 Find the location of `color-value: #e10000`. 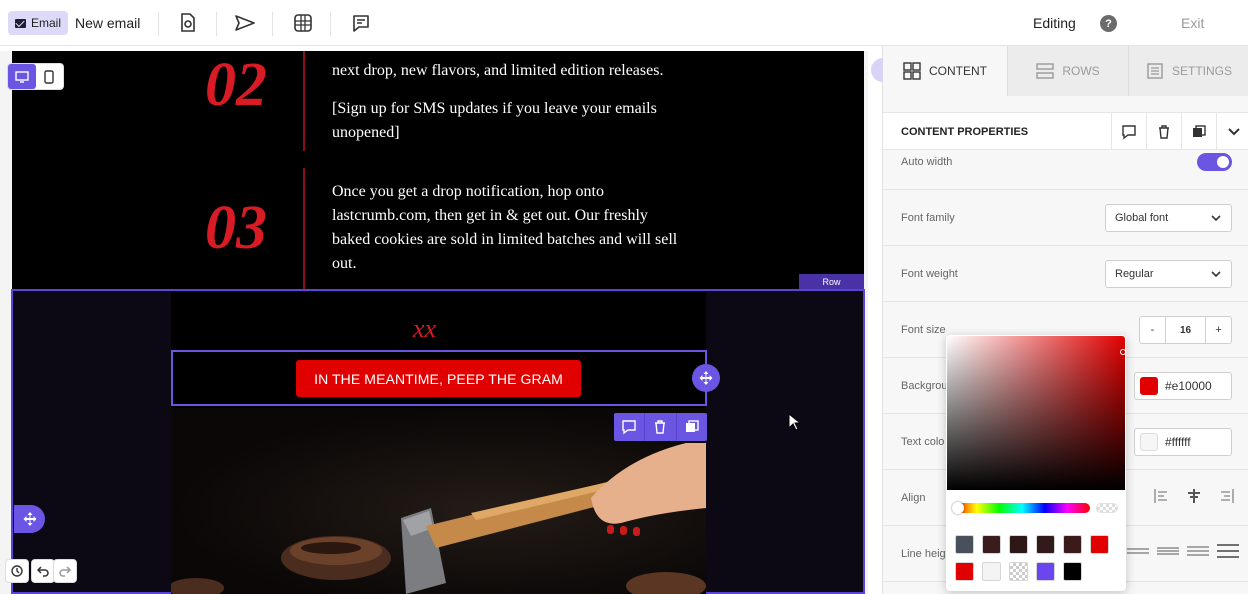

color-value: #e10000 is located at coordinates (1188, 386).